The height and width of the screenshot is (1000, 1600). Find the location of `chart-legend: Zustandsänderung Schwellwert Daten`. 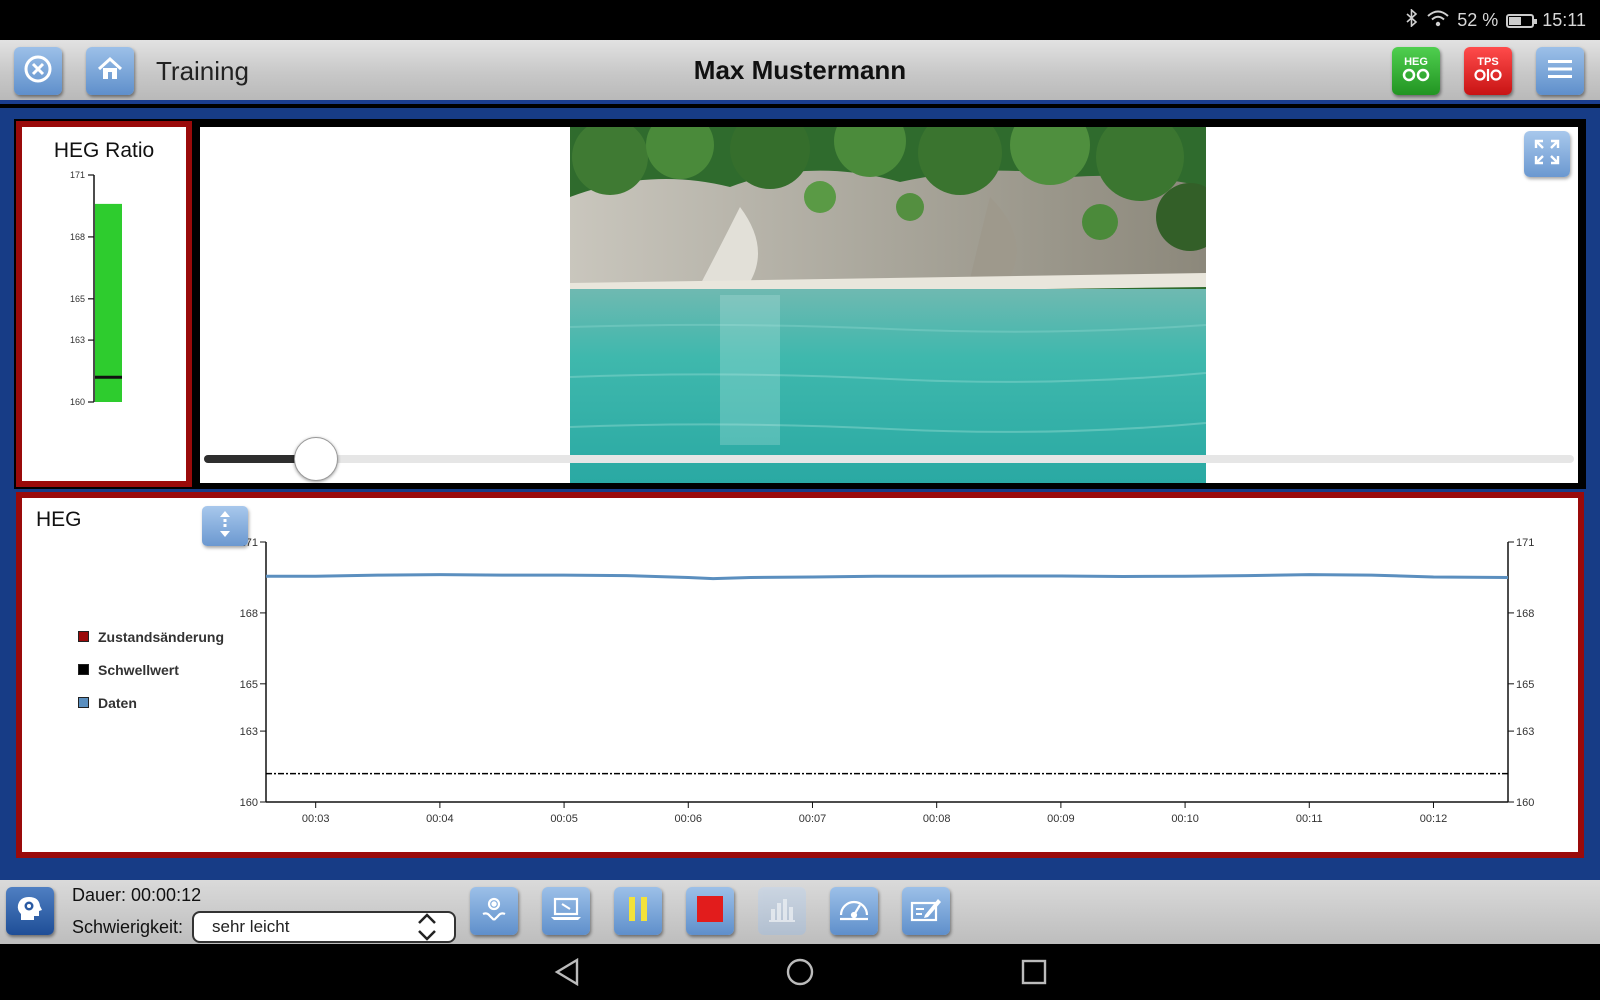

chart-legend: Zustandsänderung Schwellwert Daten is located at coordinates (151, 669).